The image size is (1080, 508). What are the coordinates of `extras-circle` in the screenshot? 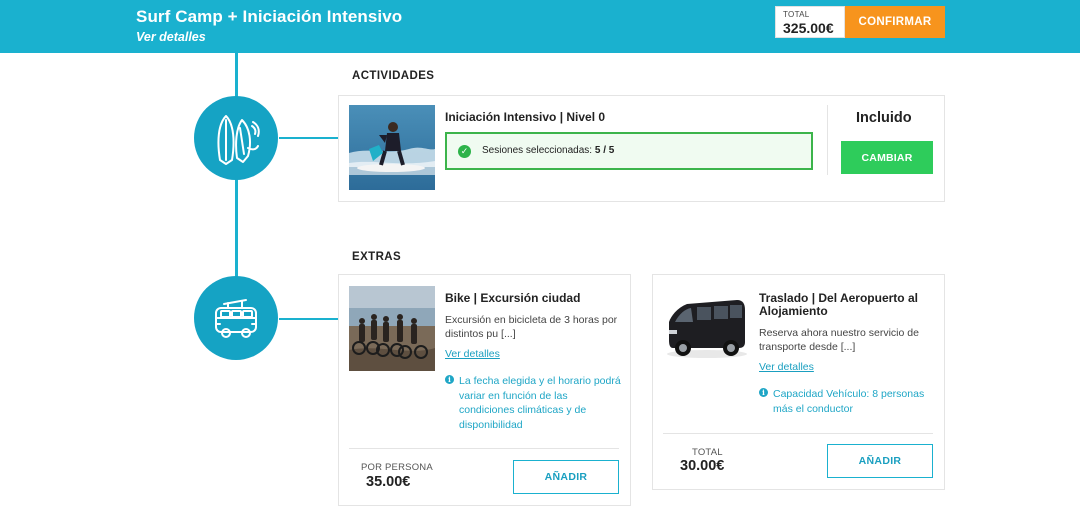 It's located at (236, 318).